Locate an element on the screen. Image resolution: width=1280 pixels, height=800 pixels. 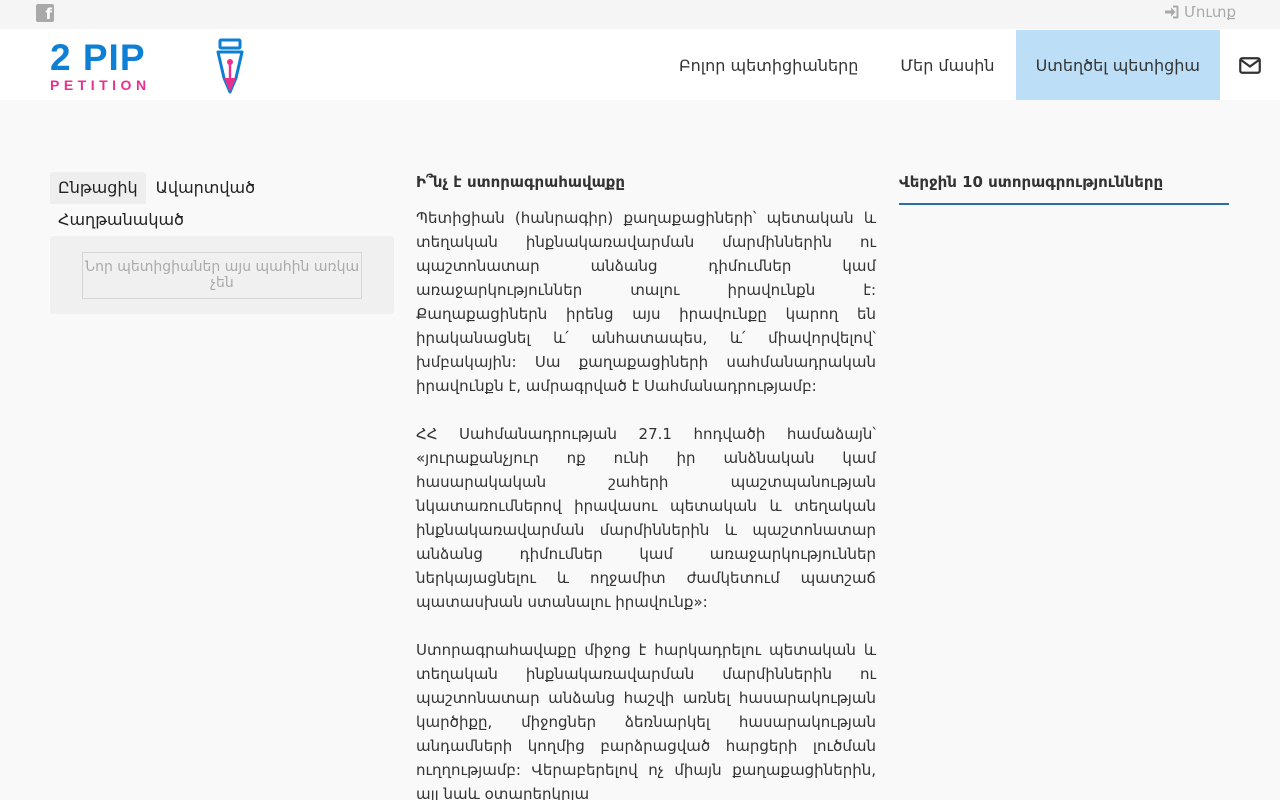
petition-status-tabs: Ընթացիկ Ավարտված Հաղթանակած is located at coordinates (222, 204).